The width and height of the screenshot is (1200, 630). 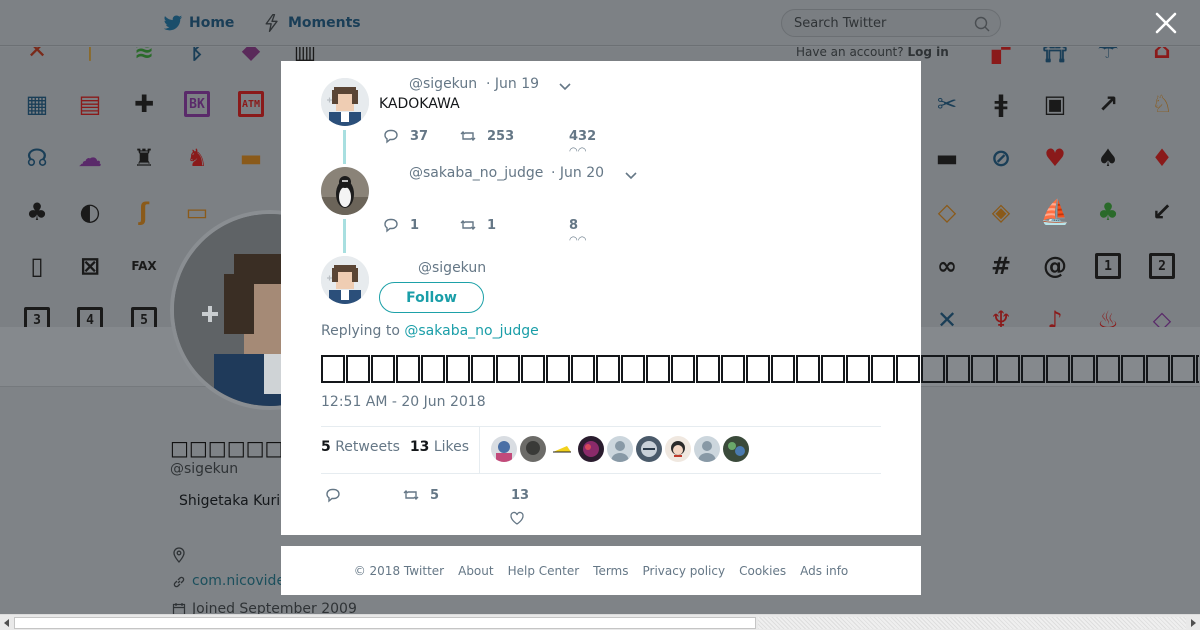 What do you see at coordinates (360, 447) in the screenshot?
I see `retweets-stat: 5 Retweets` at bounding box center [360, 447].